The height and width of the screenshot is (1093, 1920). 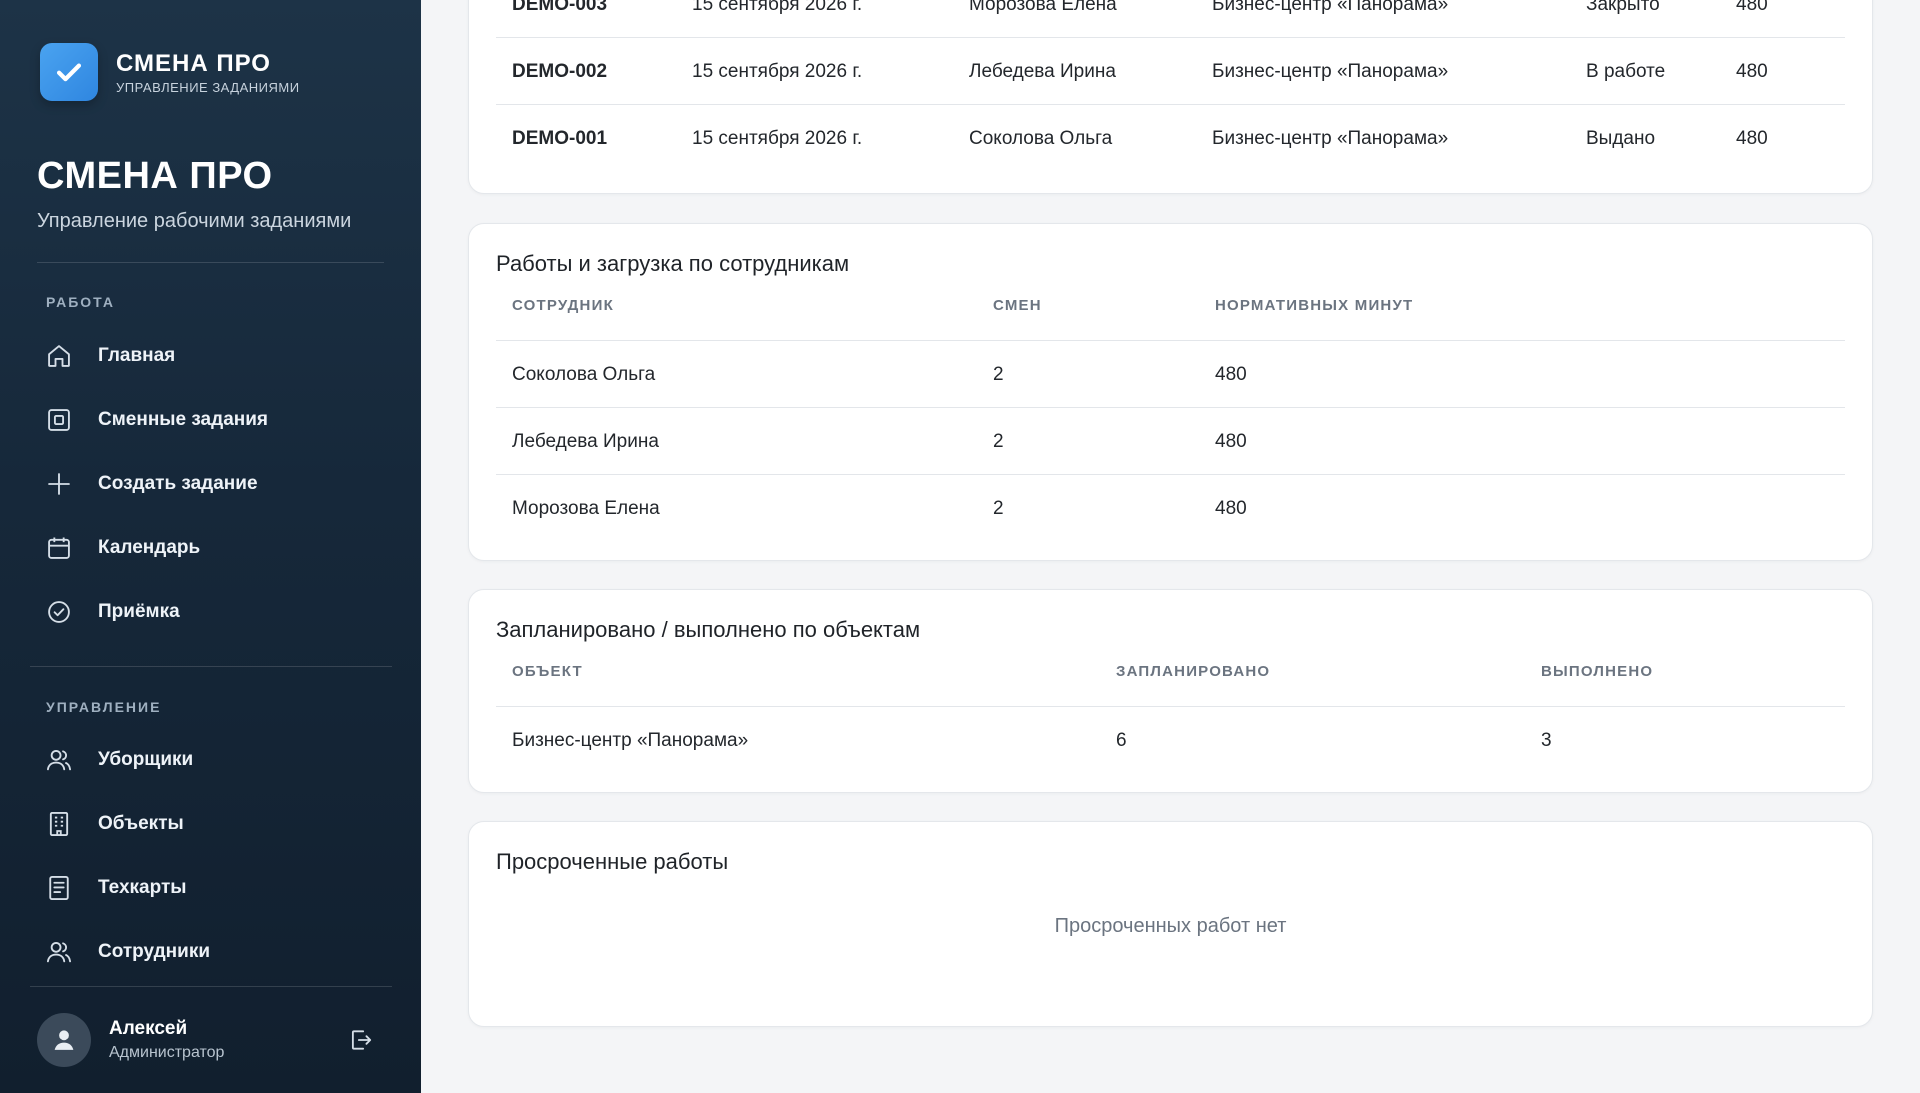 I want to click on sidebar-item-label: Приёмка, so click(x=139, y=611).